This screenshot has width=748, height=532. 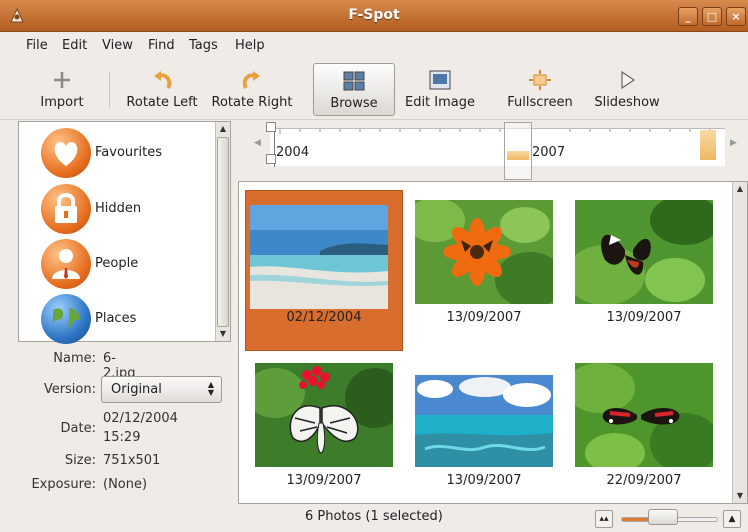 I want to click on tag-label: Hidden, so click(x=118, y=208).